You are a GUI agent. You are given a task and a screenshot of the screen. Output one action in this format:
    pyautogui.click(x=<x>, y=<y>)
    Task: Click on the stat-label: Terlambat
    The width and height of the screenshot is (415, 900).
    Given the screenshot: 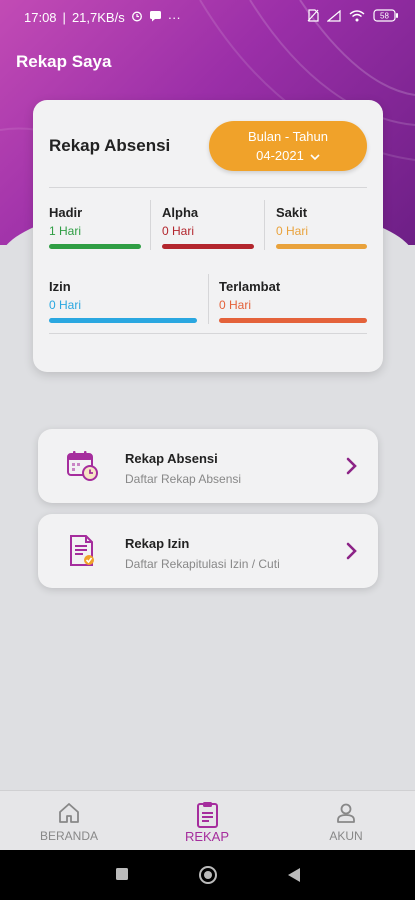 What is the action you would take?
    pyautogui.click(x=250, y=286)
    